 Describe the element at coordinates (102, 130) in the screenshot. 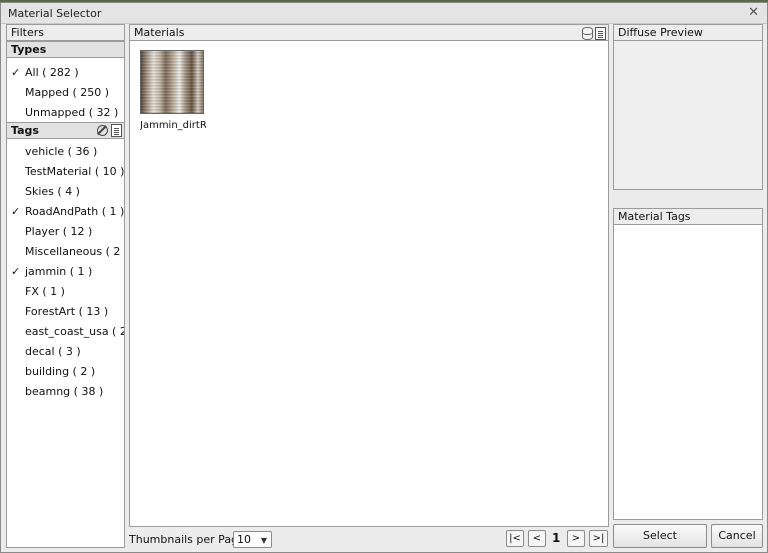

I see `clear-tags-icon` at that location.